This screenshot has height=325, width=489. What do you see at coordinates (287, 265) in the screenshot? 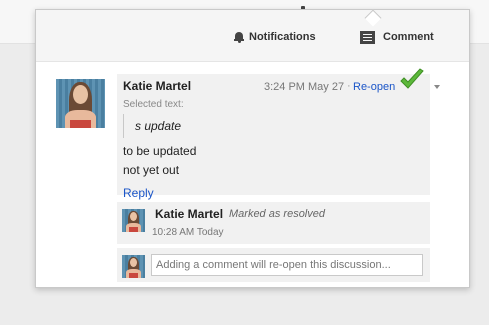
I see `comment-input` at bounding box center [287, 265].